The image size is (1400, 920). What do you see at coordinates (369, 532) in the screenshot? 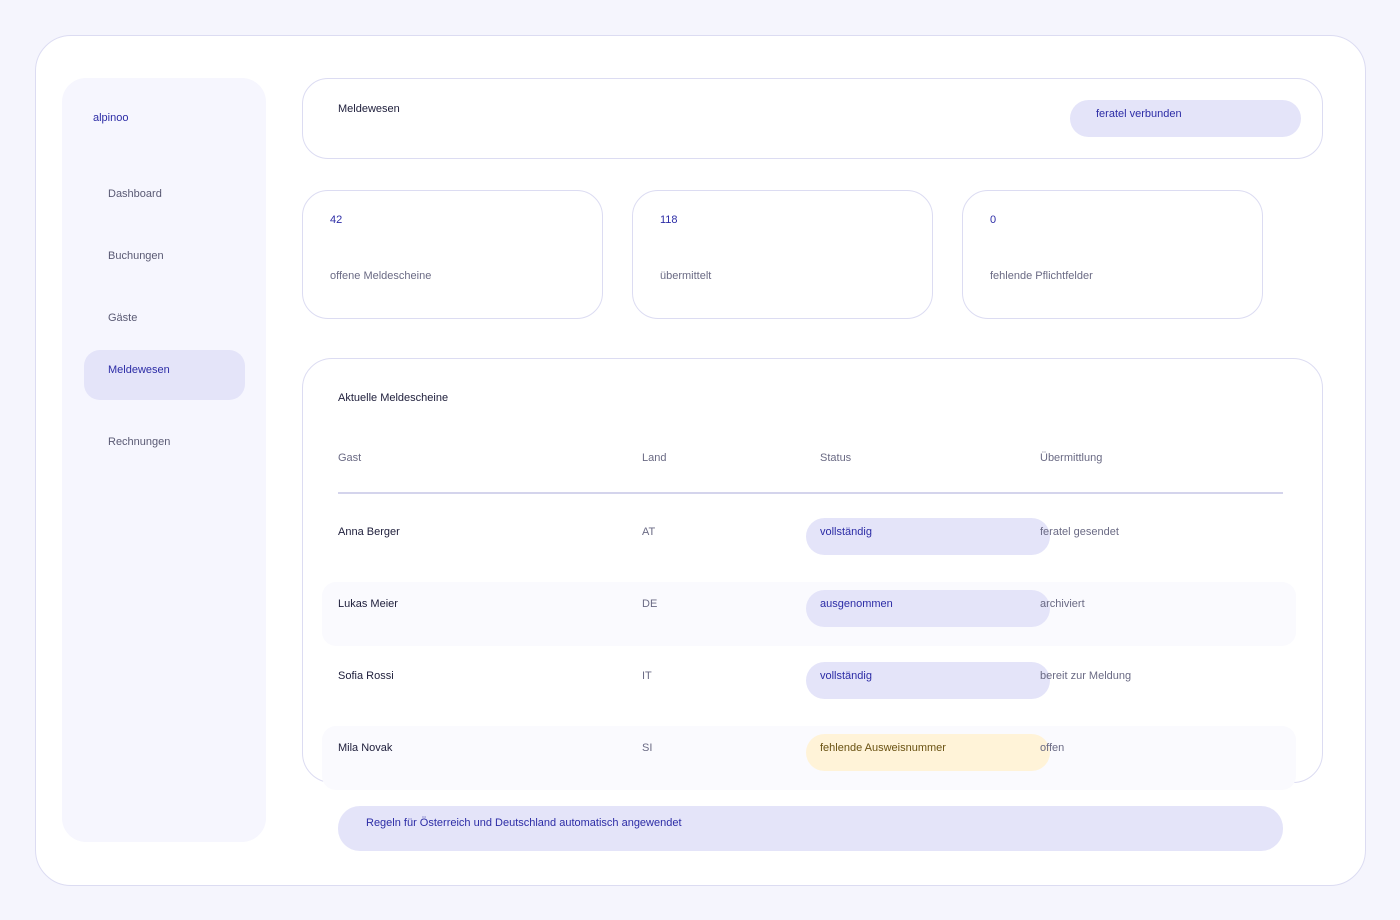
I see `table-row-guest: Anna Berger` at bounding box center [369, 532].